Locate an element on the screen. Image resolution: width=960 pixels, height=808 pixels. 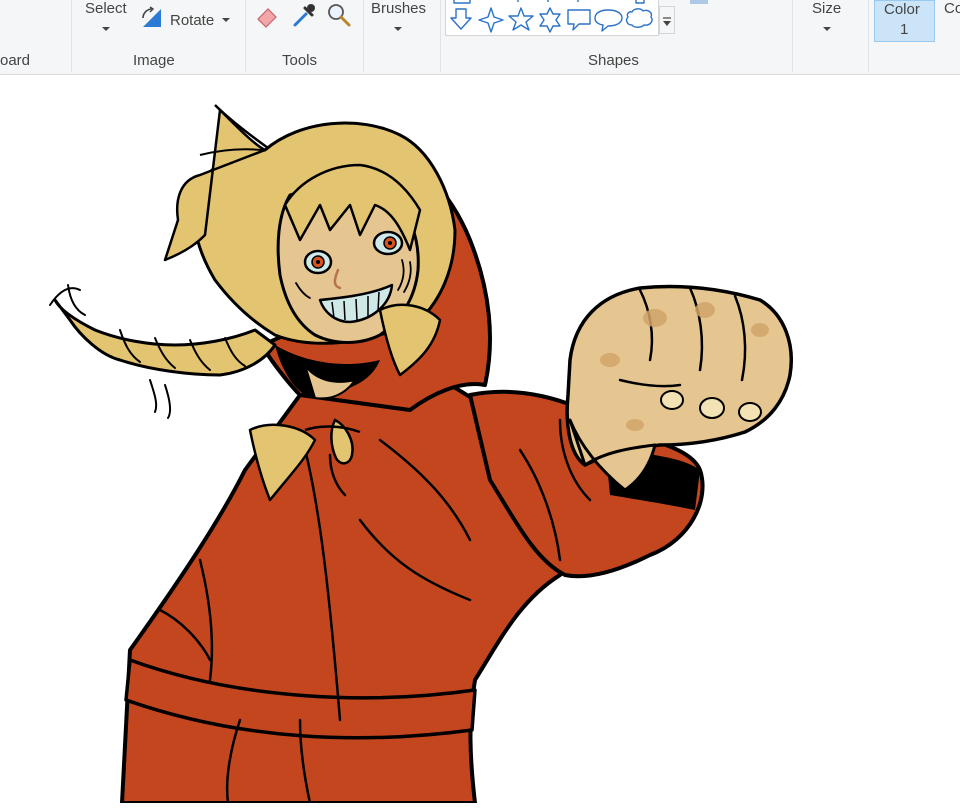
image-group-label: Image is located at coordinates (154, 60).